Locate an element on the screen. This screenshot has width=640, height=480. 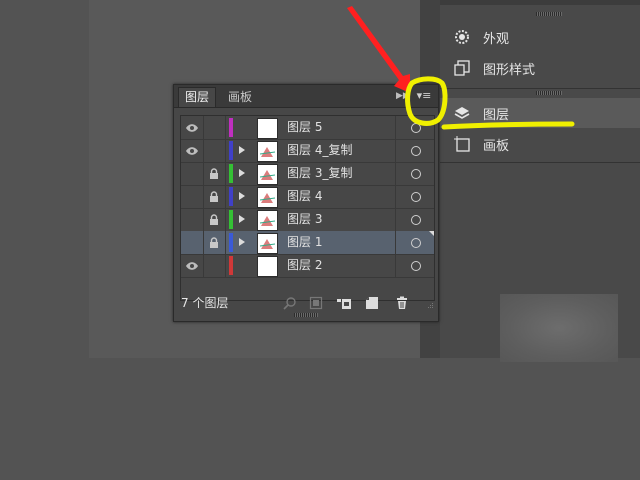
layer-row: 图层 1 is located at coordinates (307, 243).